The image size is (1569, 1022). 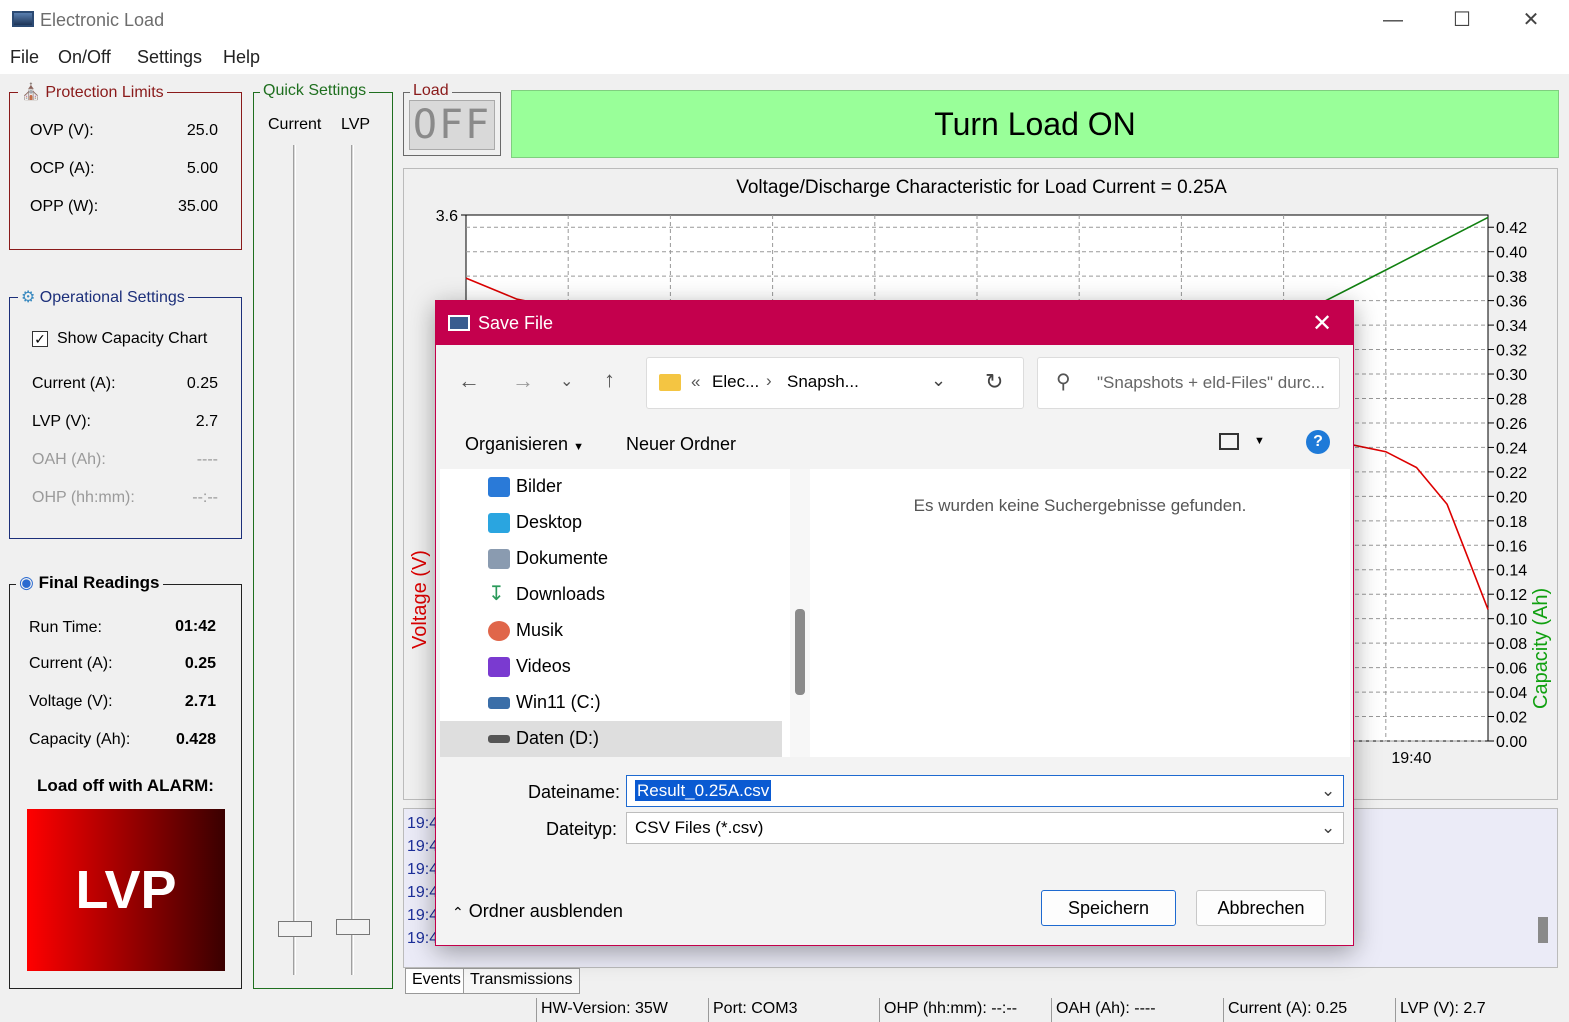 I want to click on address-bar: « Elec... › Snapsh... ⌄ ↻, so click(x=835, y=383).